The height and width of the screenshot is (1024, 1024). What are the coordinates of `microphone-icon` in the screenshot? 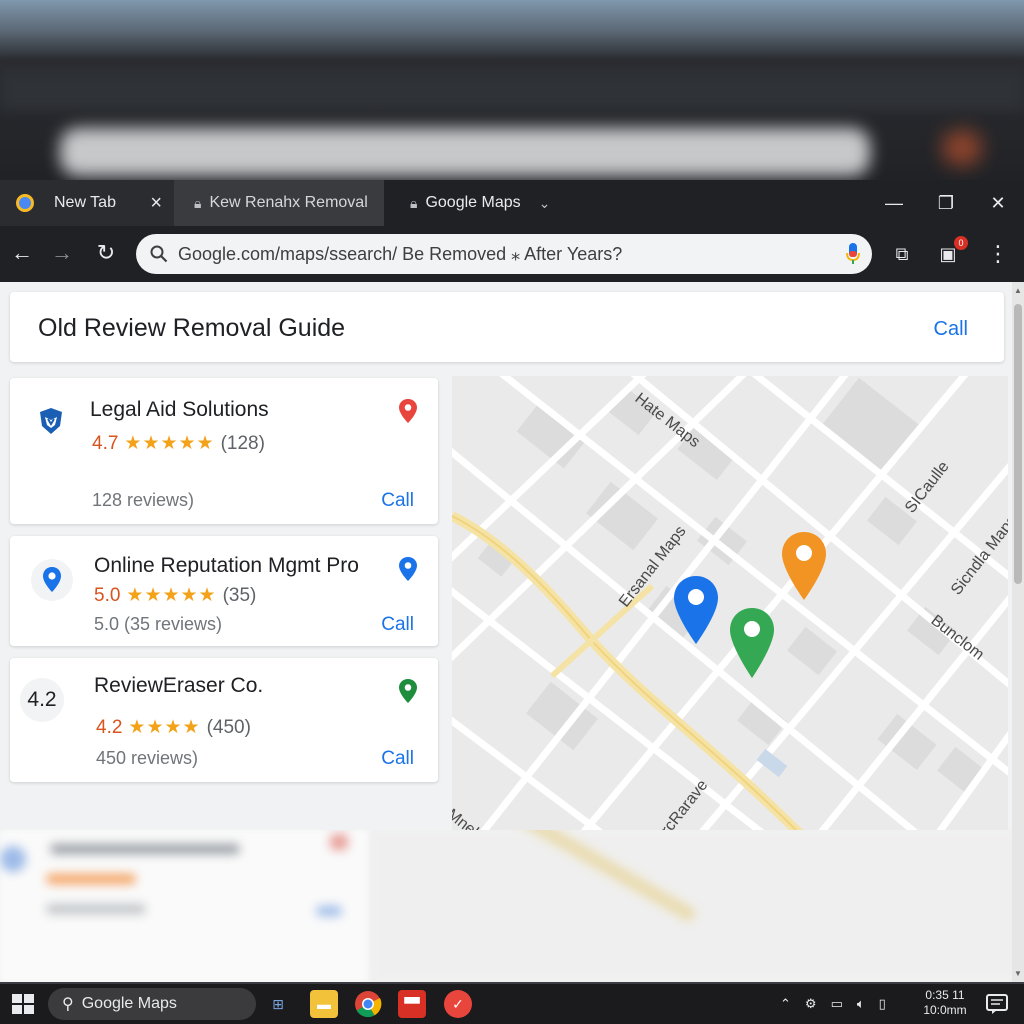 It's located at (853, 254).